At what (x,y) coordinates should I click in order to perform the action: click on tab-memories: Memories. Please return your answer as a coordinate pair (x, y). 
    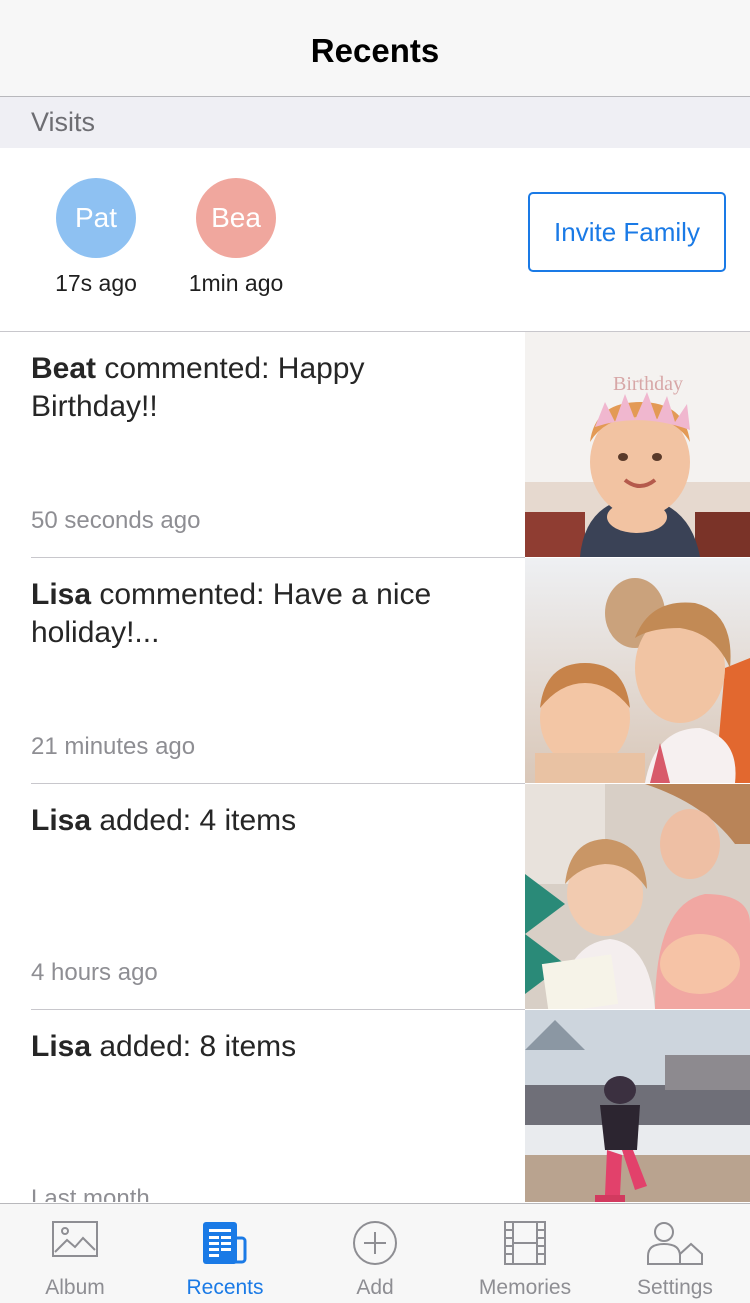
    Looking at the image, I should click on (525, 1253).